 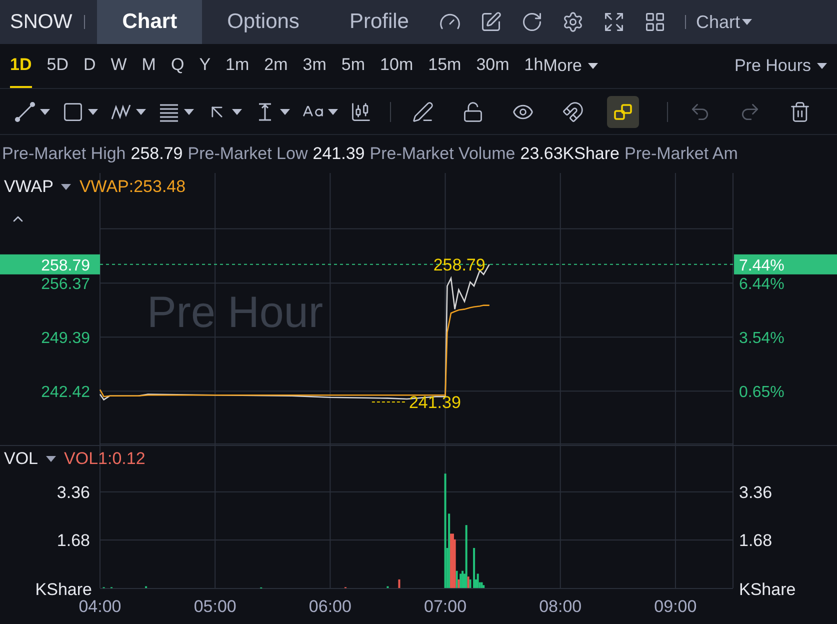 What do you see at coordinates (105, 459) in the screenshot?
I see `indicator-value: VOL1:0.12` at bounding box center [105, 459].